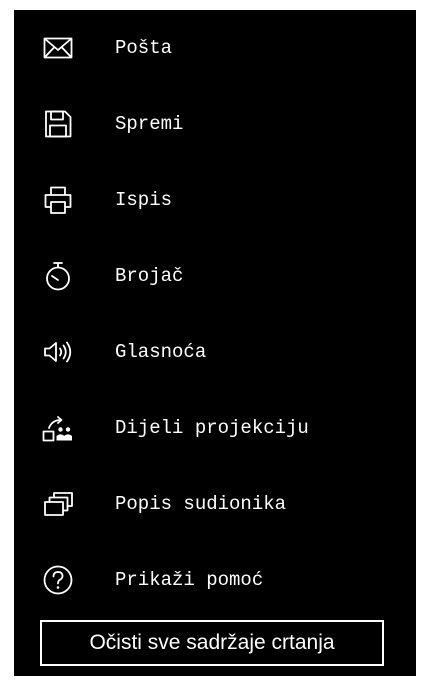 The image size is (430, 686). I want to click on menu-item-label: Dijeli projekciju, so click(212, 428).